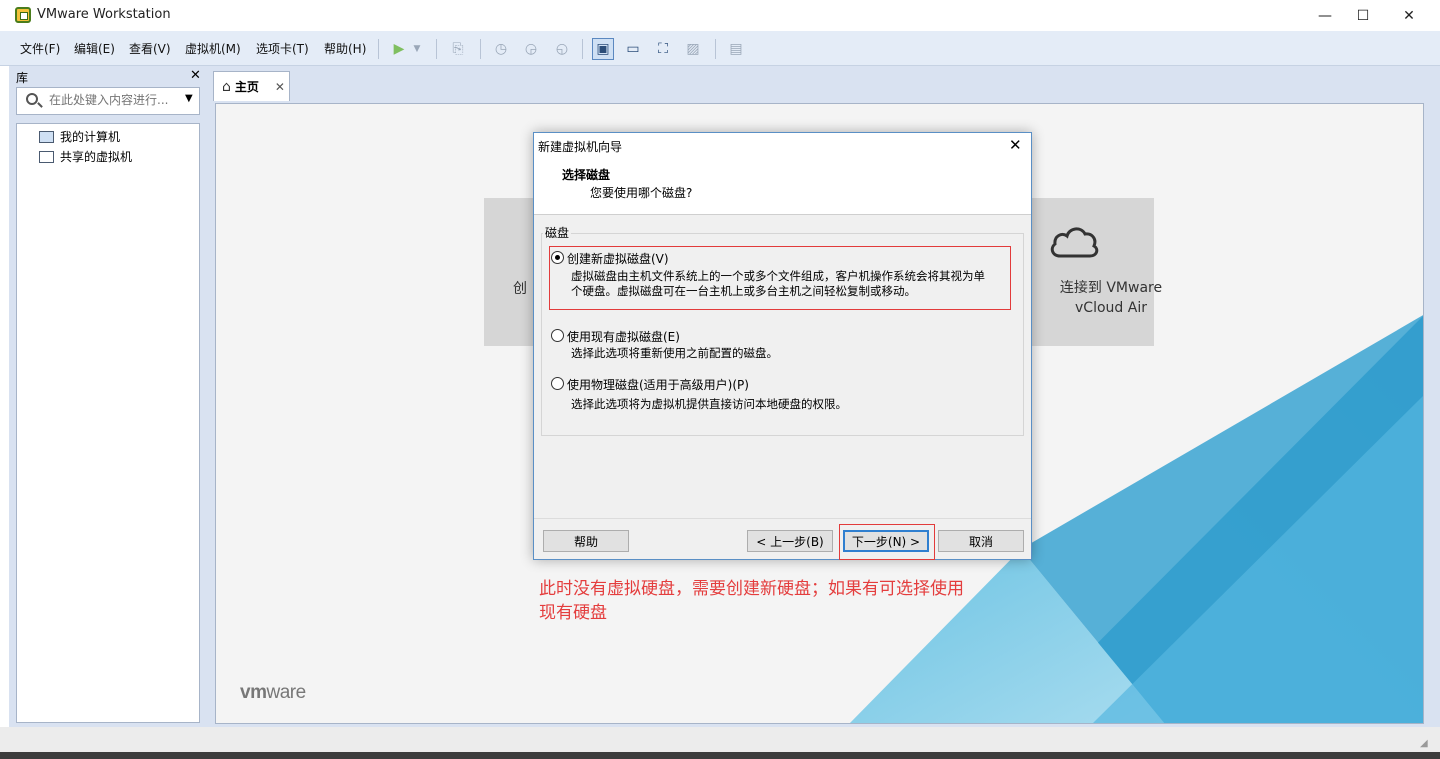 Image resolution: width=1440 pixels, height=759 pixels. What do you see at coordinates (573, 613) in the screenshot?
I see `annotation-line-2: 现有硬盘` at bounding box center [573, 613].